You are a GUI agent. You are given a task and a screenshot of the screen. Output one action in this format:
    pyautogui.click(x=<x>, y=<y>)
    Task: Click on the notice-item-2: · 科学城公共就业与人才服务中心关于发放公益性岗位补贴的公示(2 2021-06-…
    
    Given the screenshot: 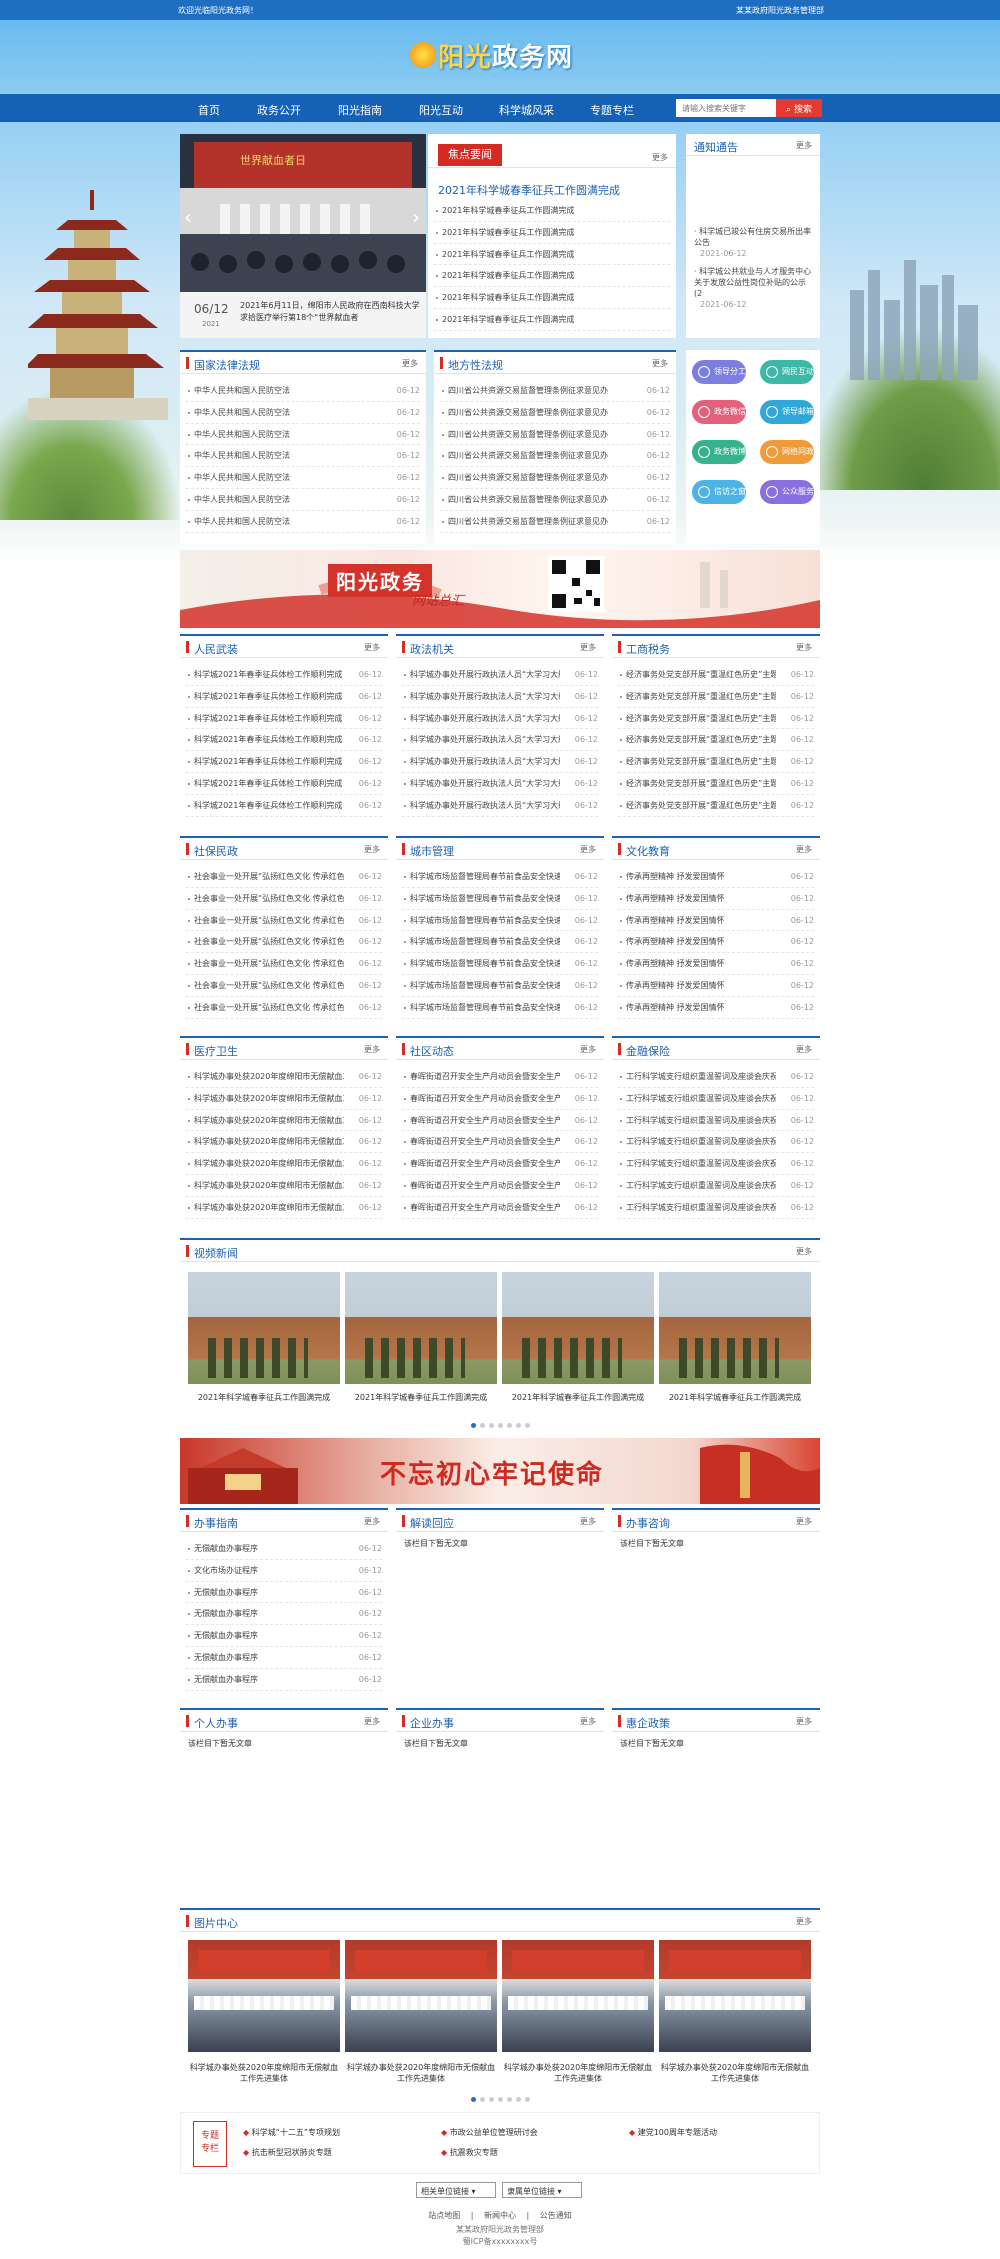 What is the action you would take?
    pyautogui.click(x=753, y=288)
    